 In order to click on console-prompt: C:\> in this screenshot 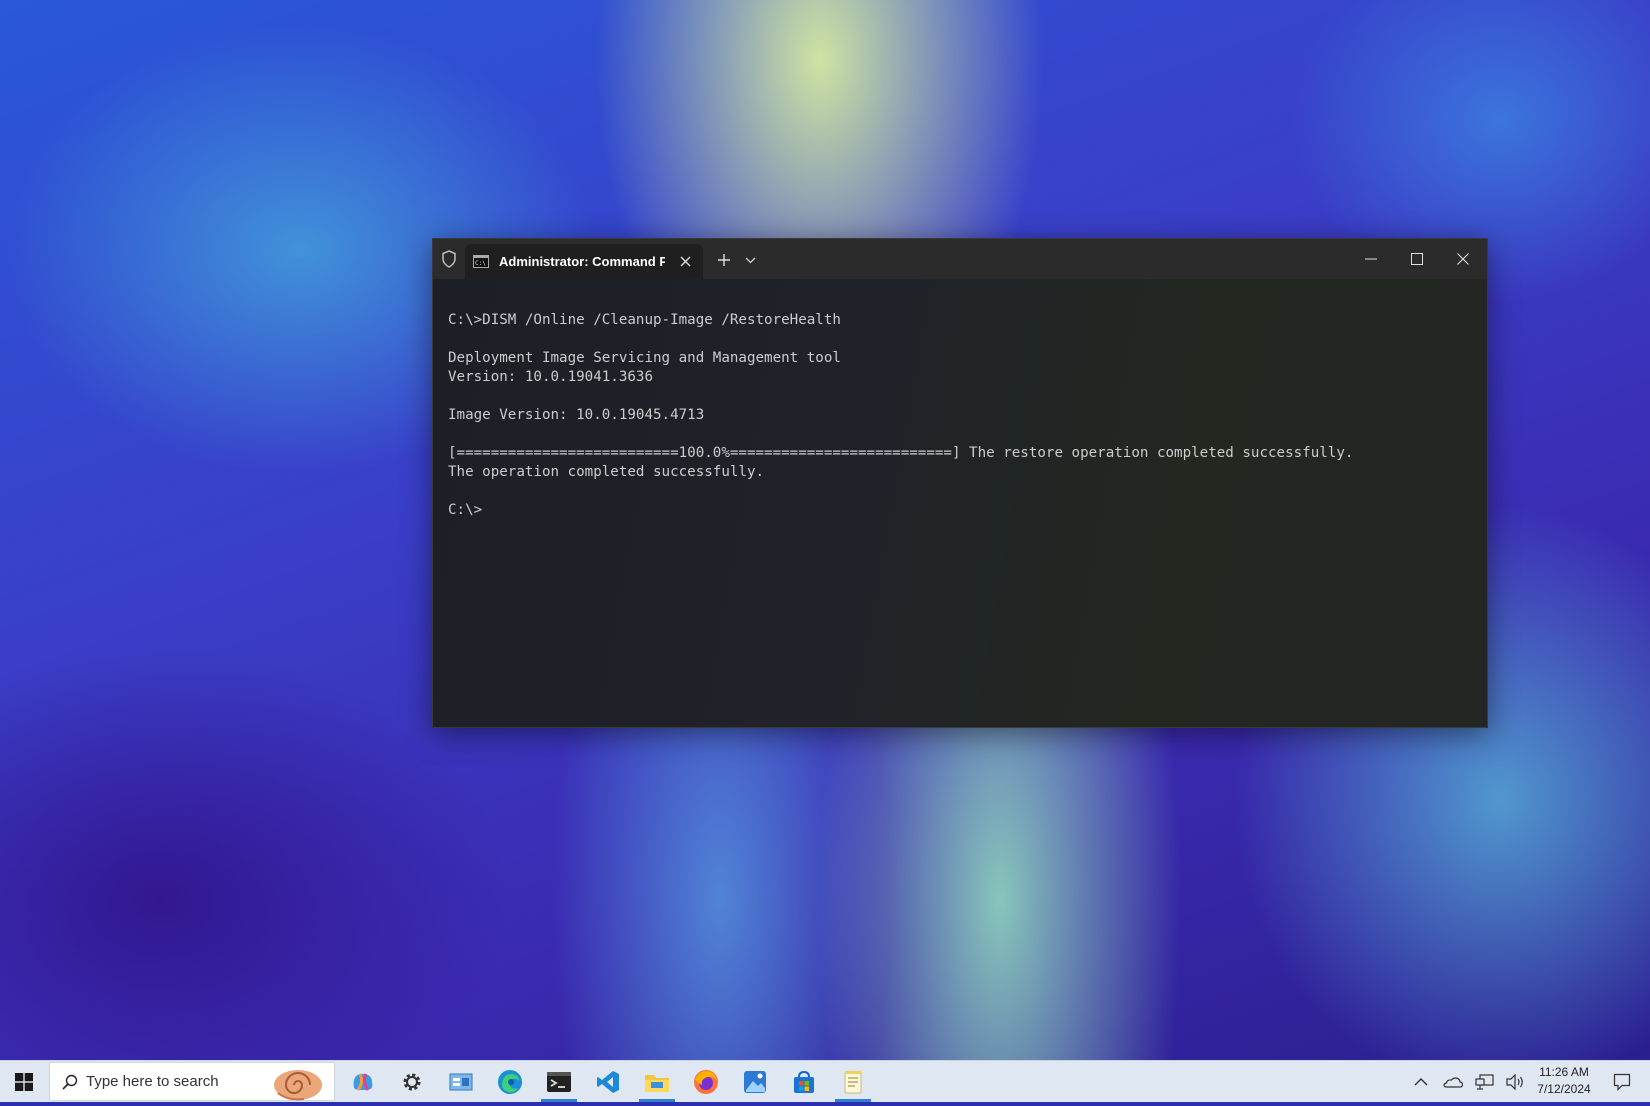, I will do `click(465, 510)`.